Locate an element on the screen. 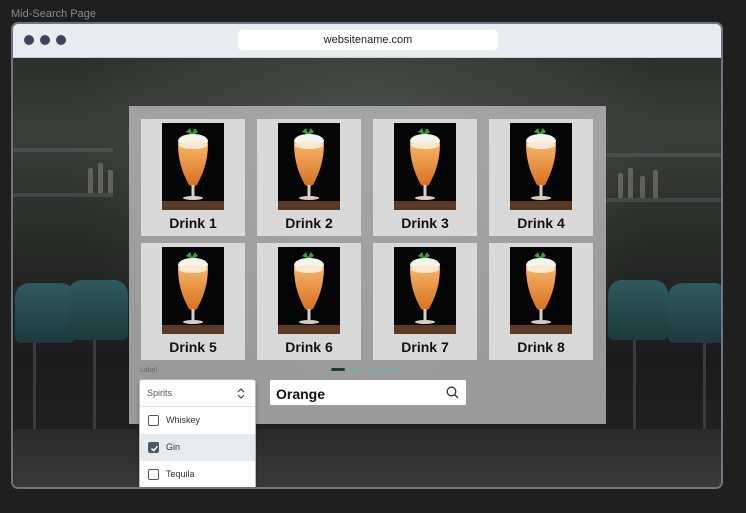  drink-name: Drink 4 is located at coordinates (541, 223).